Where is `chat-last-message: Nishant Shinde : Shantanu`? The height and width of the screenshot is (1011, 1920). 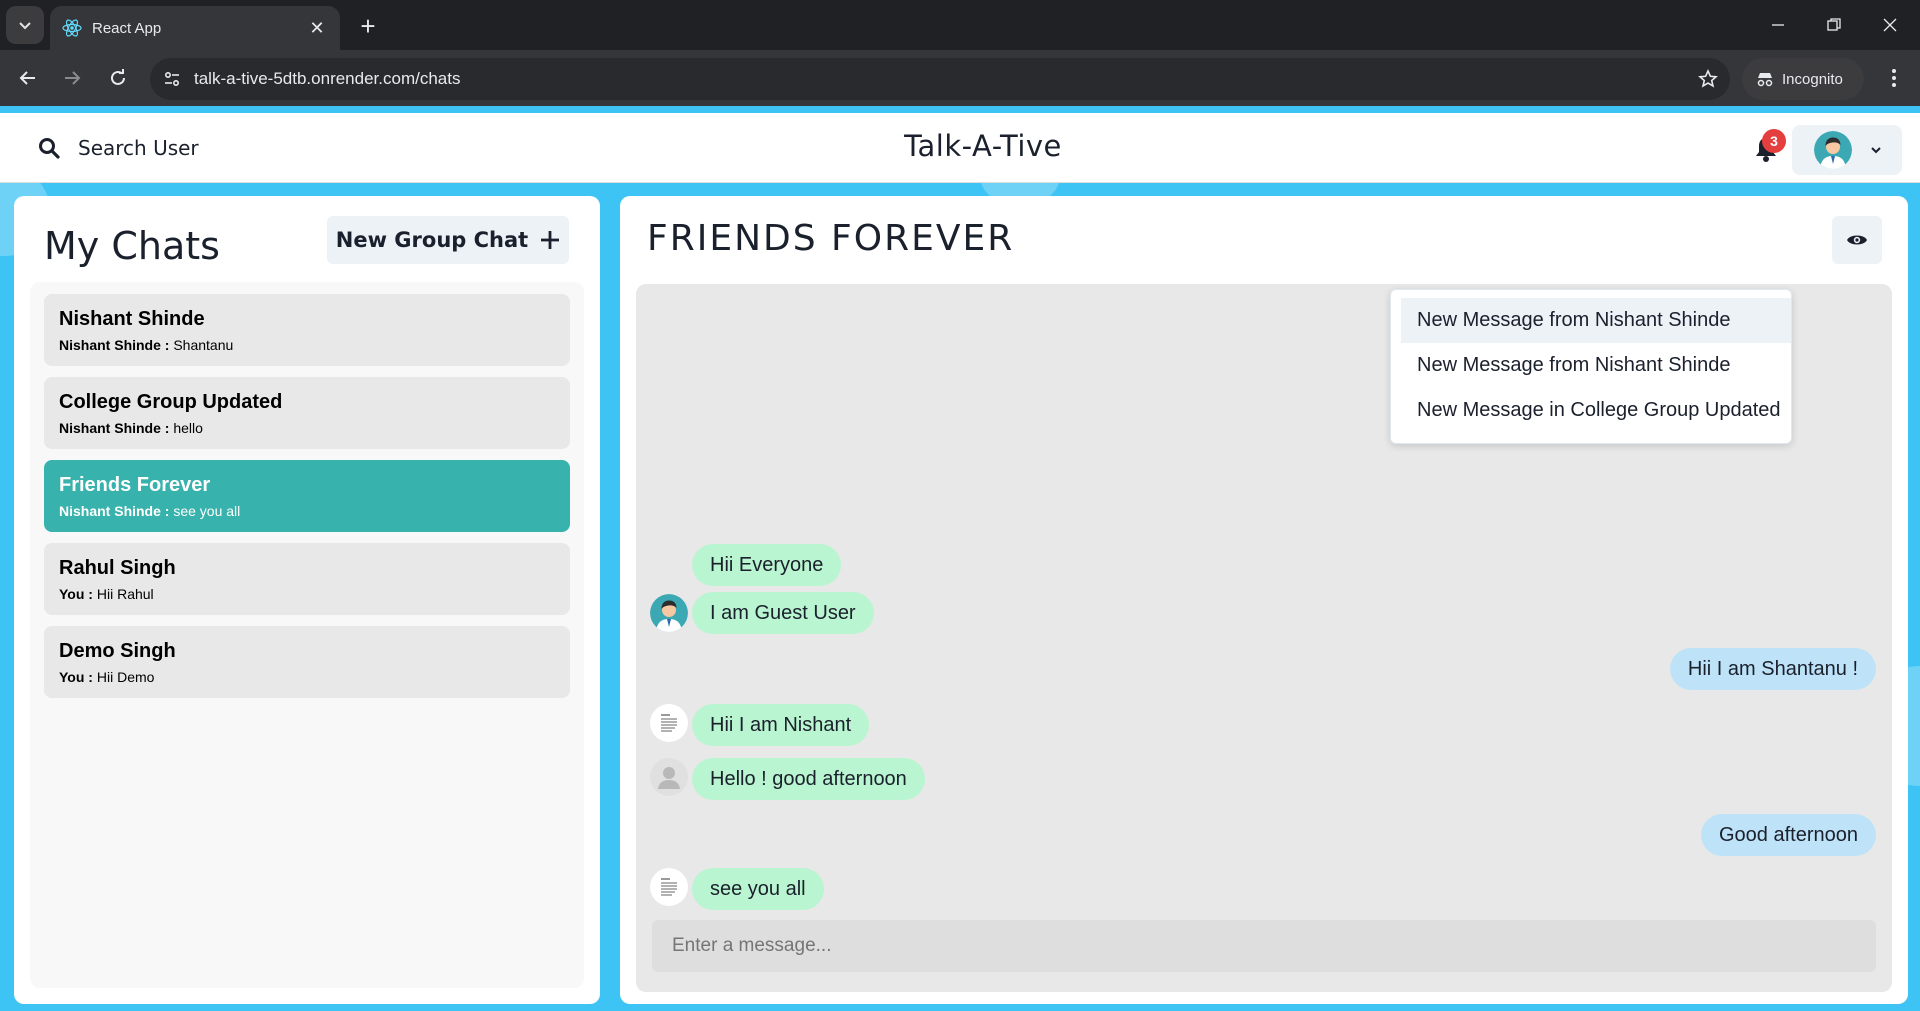 chat-last-message: Nishant Shinde : Shantanu is located at coordinates (307, 345).